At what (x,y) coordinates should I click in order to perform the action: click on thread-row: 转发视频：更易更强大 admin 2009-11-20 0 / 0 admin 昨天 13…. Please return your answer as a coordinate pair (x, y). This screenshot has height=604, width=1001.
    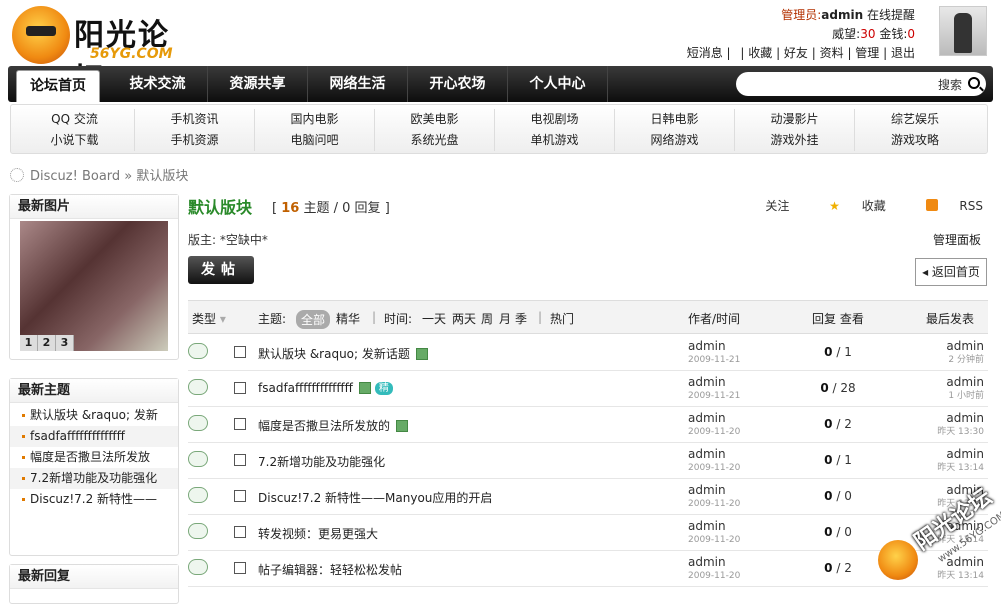
    Looking at the image, I should click on (588, 533).